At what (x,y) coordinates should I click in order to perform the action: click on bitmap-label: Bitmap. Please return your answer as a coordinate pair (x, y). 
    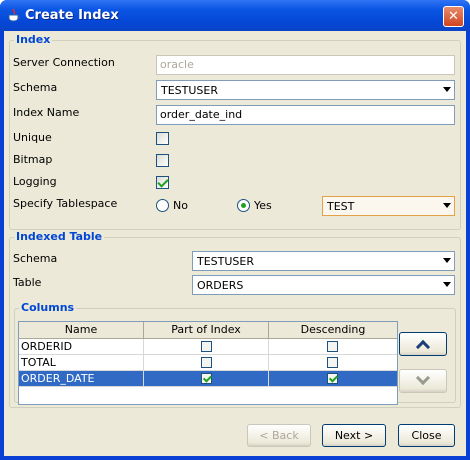
    Looking at the image, I should click on (33, 159).